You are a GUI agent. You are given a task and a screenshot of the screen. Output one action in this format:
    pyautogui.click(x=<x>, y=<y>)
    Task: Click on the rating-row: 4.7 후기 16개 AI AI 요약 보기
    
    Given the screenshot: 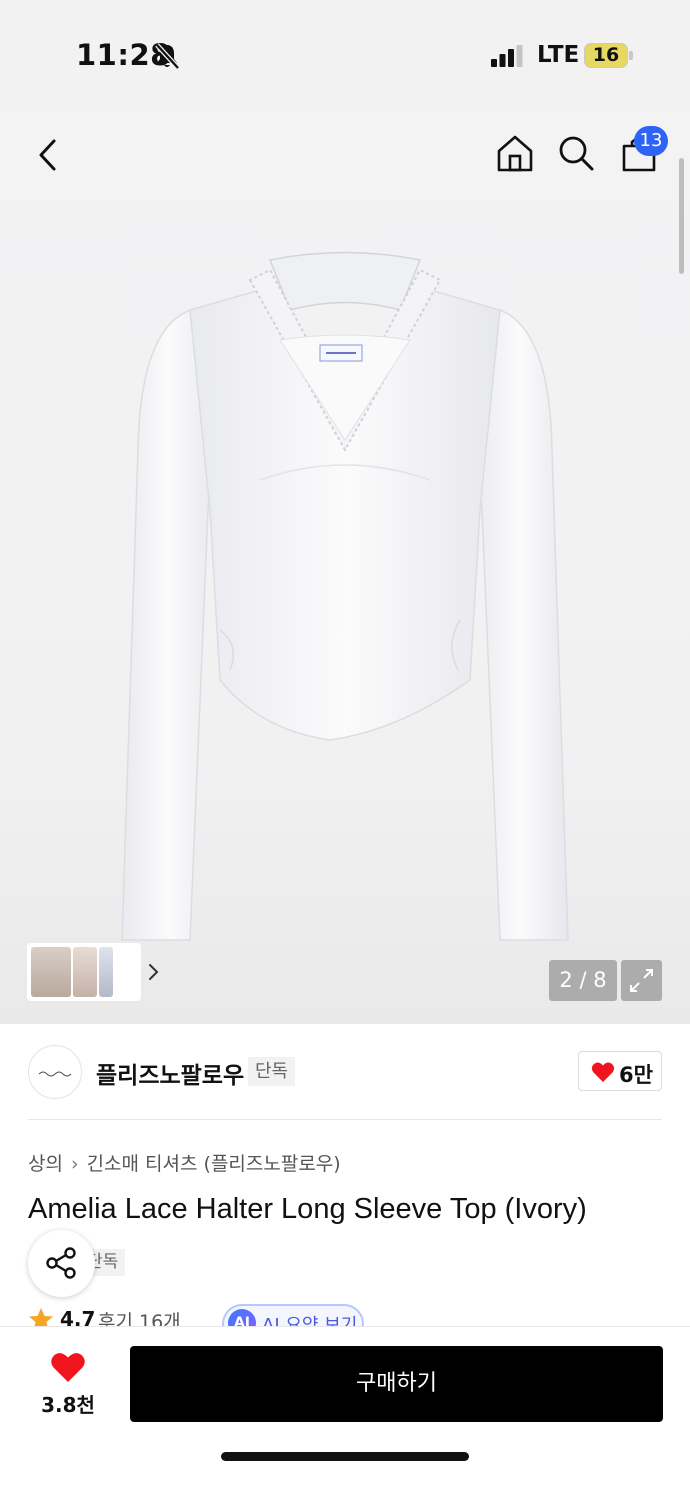 What is the action you would take?
    pyautogui.click(x=348, y=1315)
    